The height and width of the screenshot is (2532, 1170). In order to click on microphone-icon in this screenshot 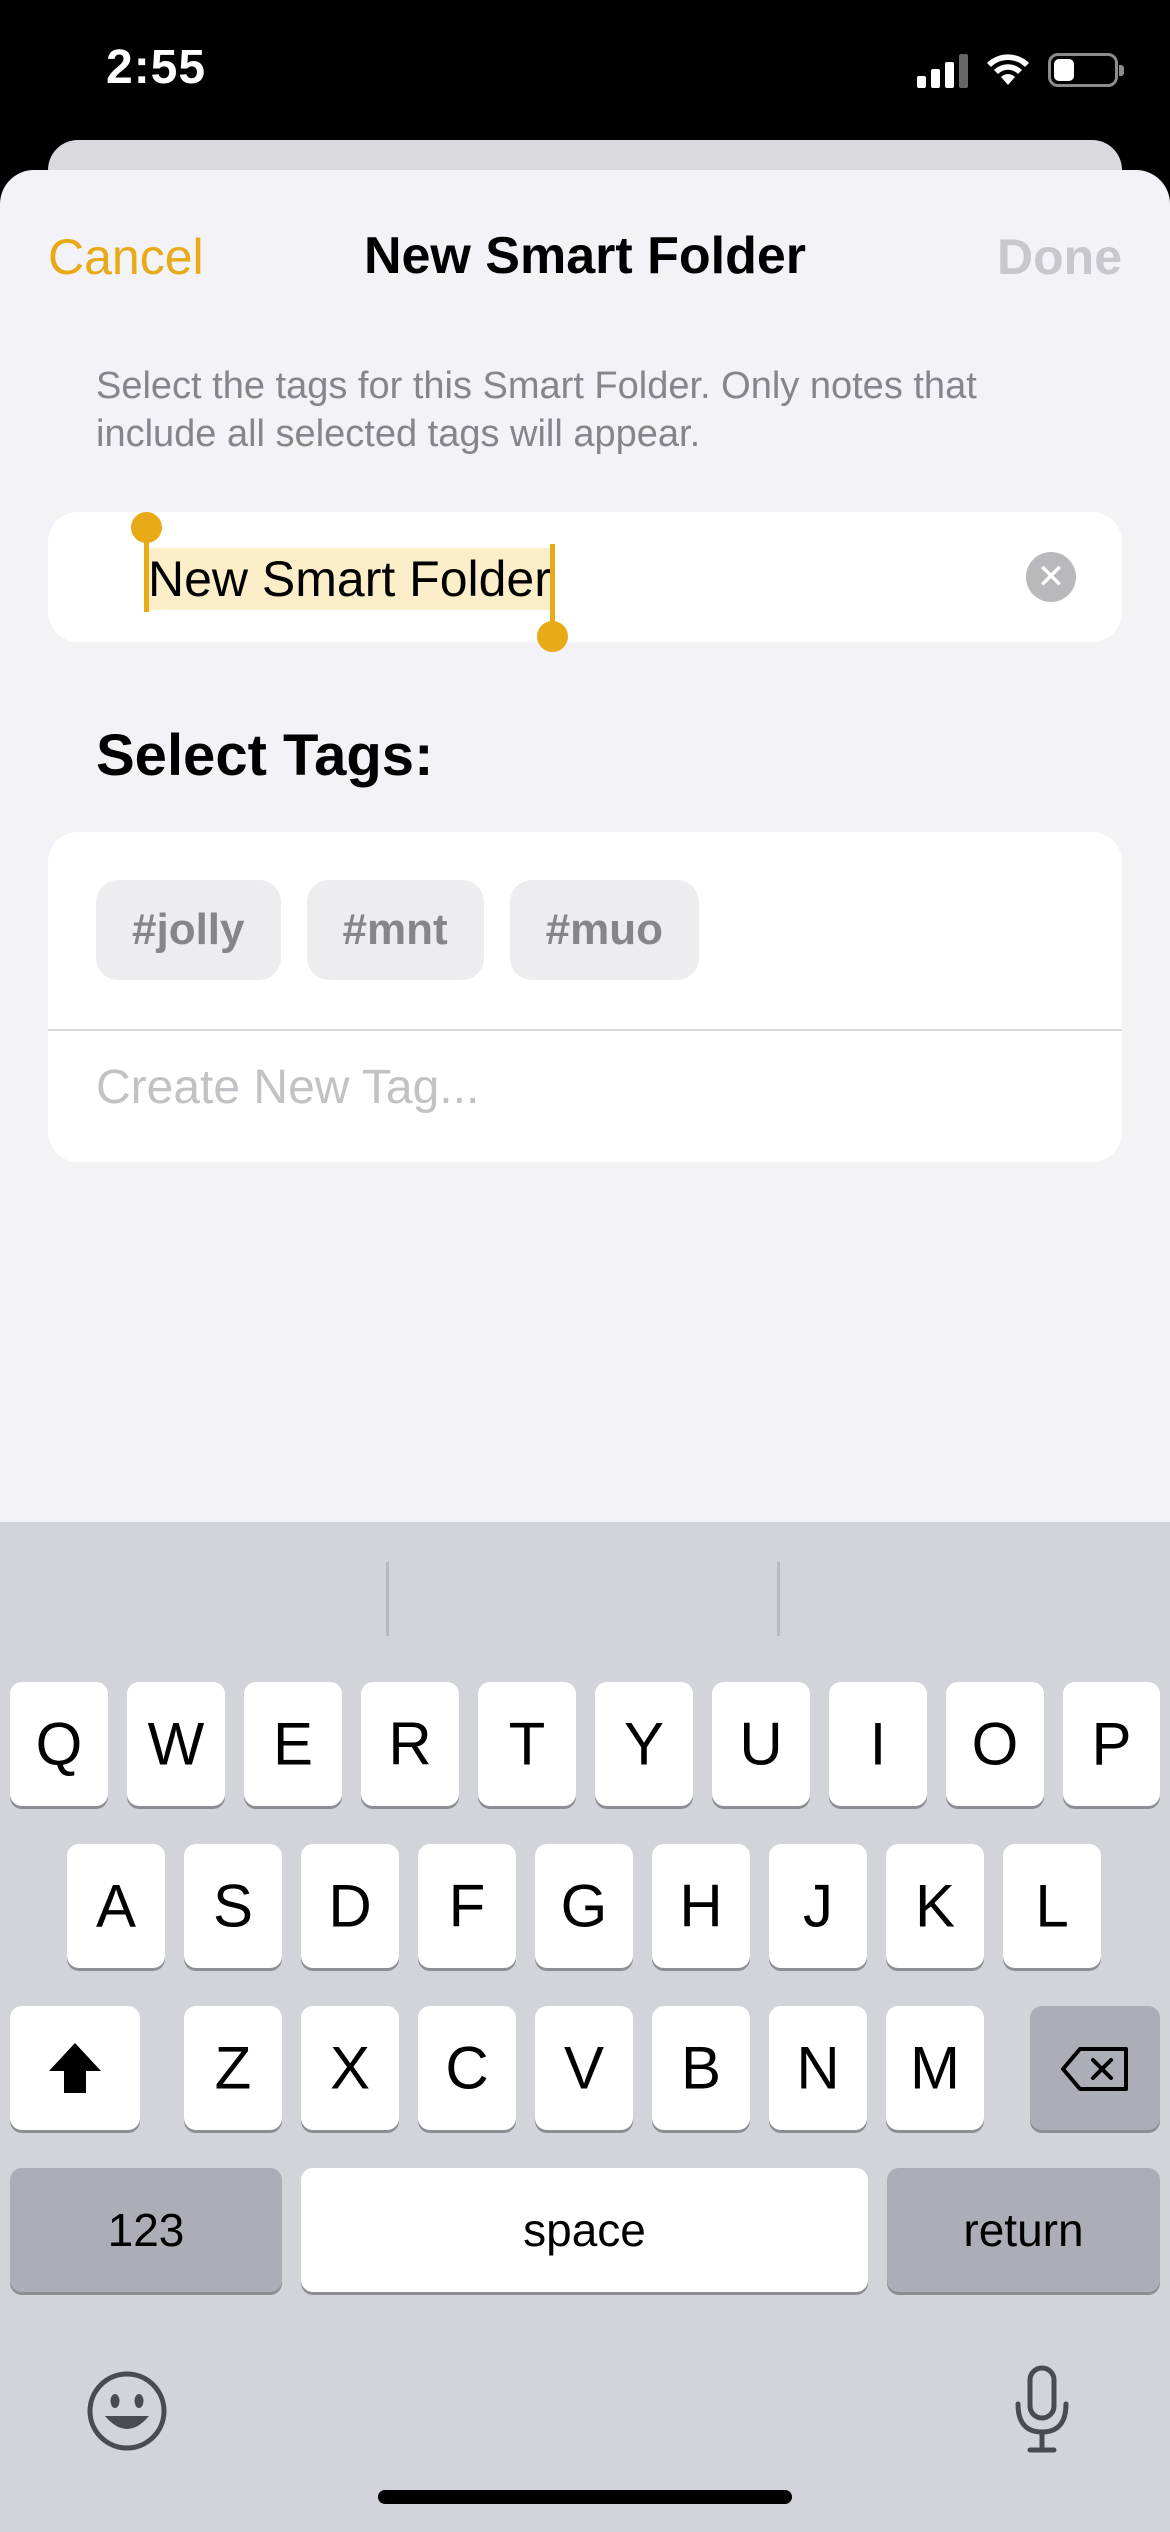, I will do `click(1042, 2410)`.